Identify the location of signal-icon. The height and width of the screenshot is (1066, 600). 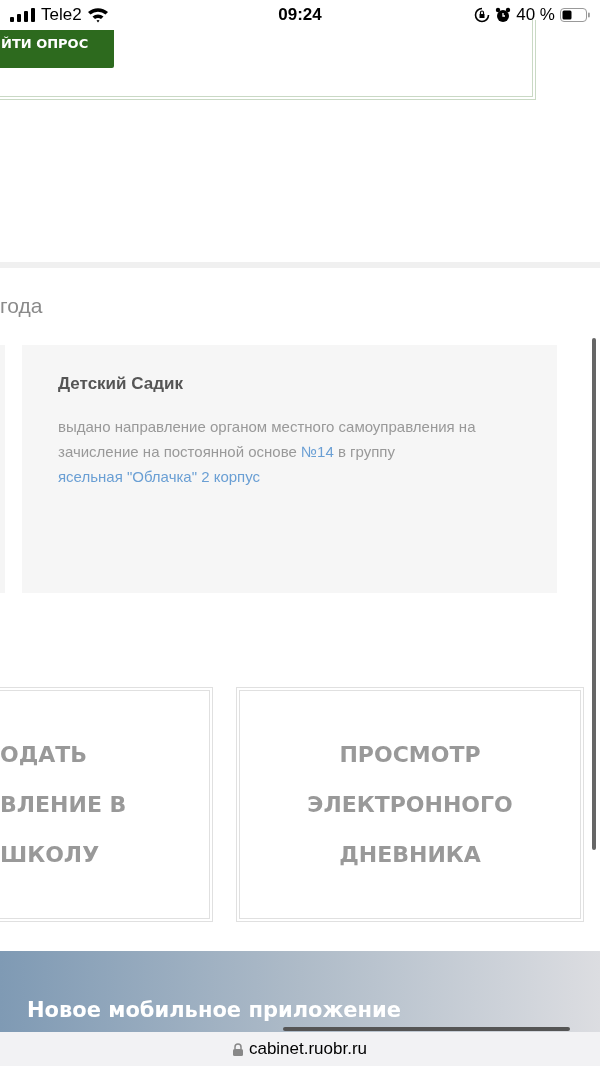
(23, 15).